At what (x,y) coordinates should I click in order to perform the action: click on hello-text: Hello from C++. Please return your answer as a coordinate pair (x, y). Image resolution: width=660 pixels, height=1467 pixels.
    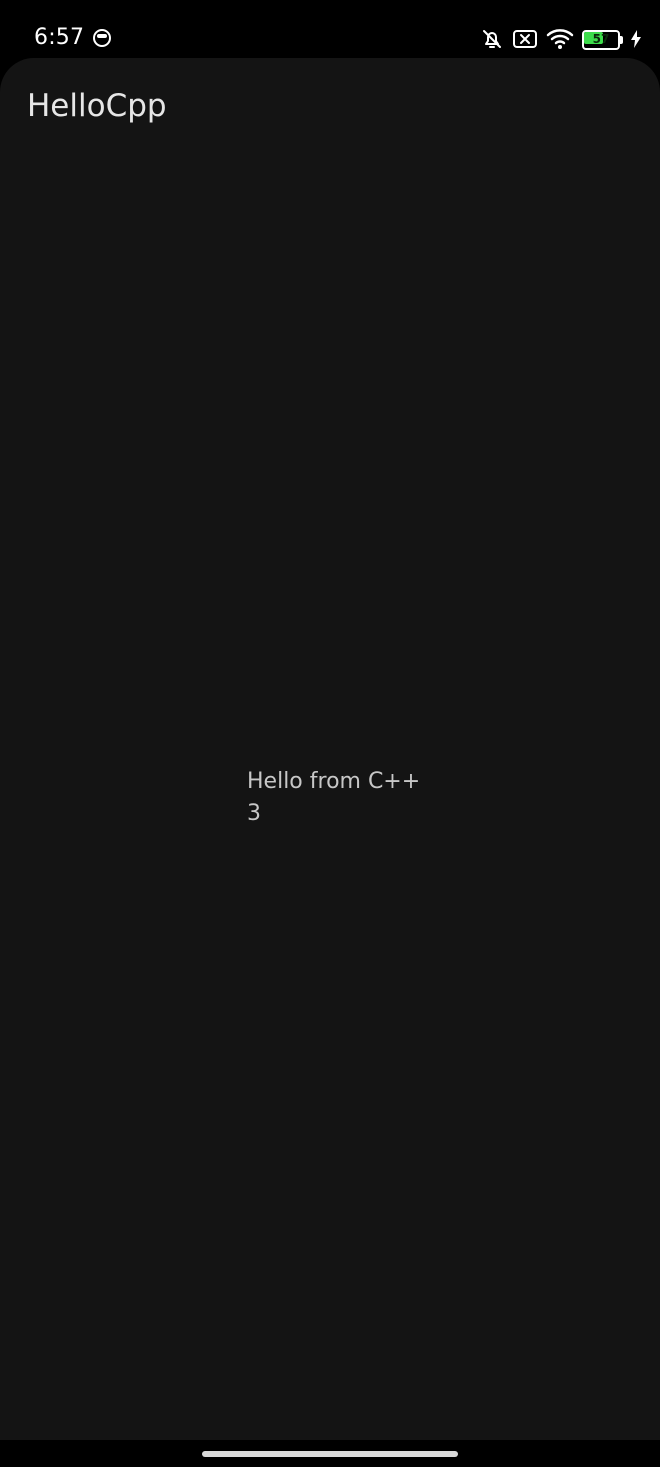
    Looking at the image, I should click on (334, 781).